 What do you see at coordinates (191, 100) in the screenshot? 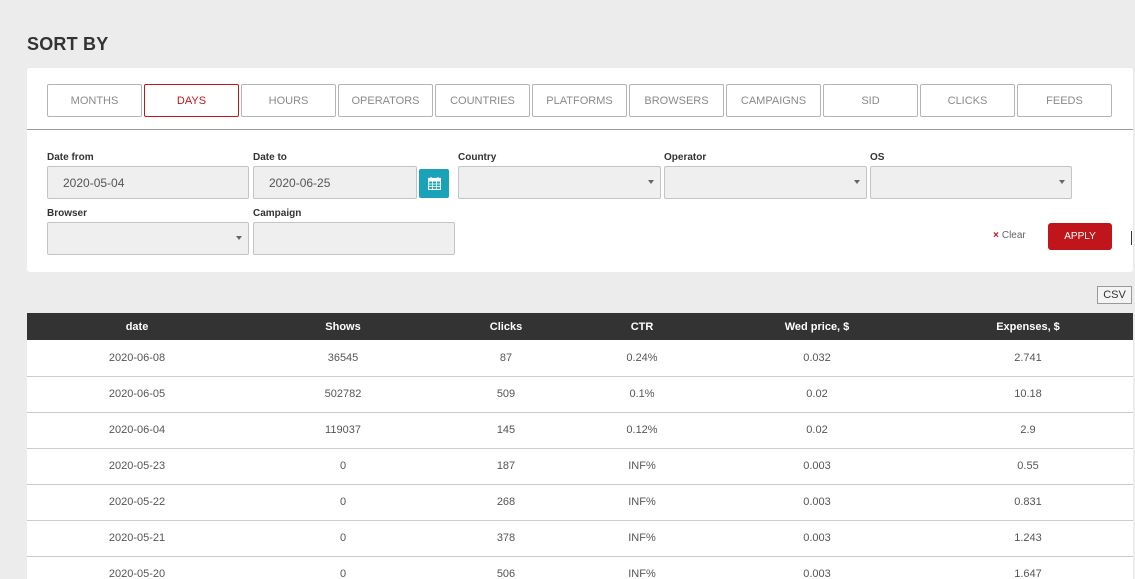
I see `tab-days: DAYS` at bounding box center [191, 100].